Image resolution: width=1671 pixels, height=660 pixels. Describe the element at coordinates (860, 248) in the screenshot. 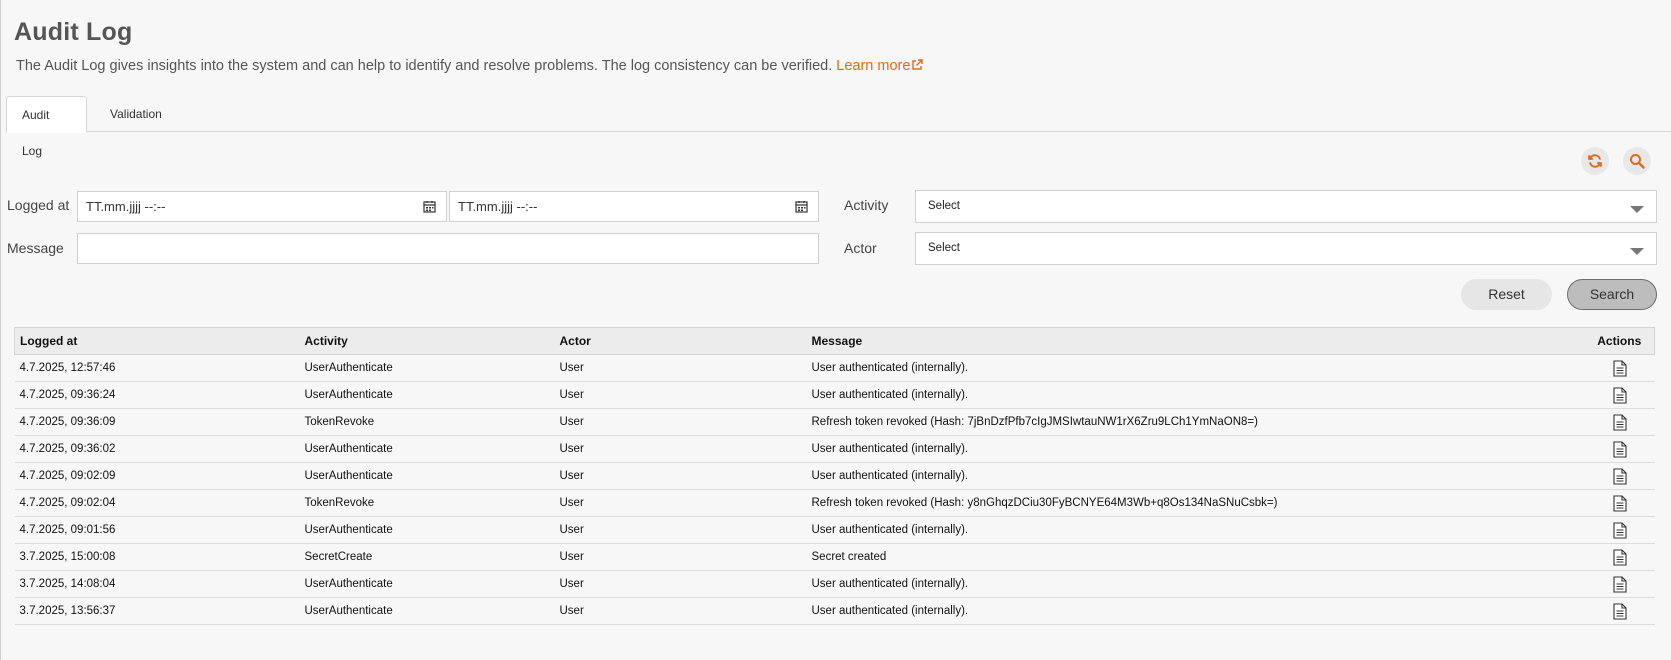

I see `actor-label: Actor` at that location.